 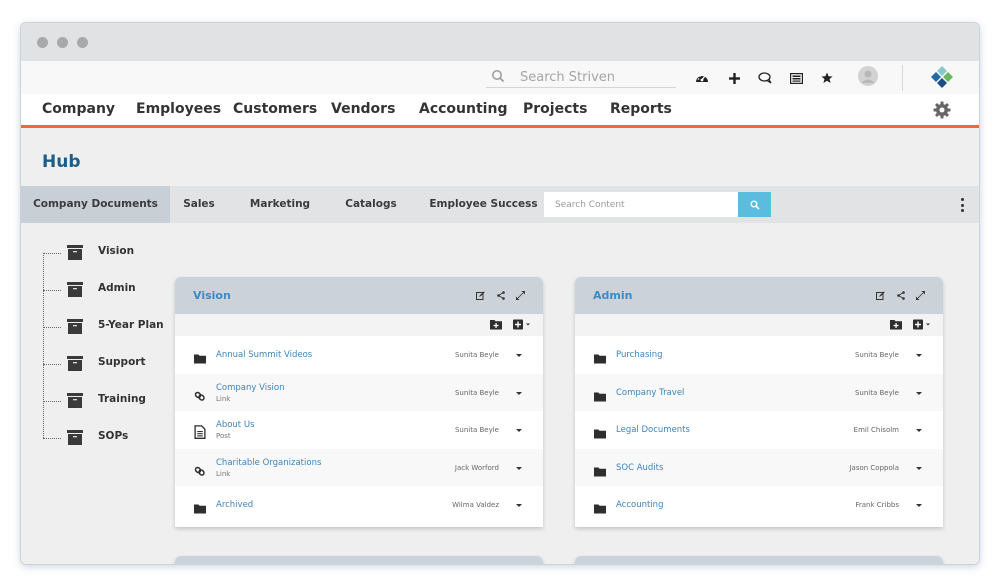 What do you see at coordinates (595, 77) in the screenshot?
I see `global-search-input` at bounding box center [595, 77].